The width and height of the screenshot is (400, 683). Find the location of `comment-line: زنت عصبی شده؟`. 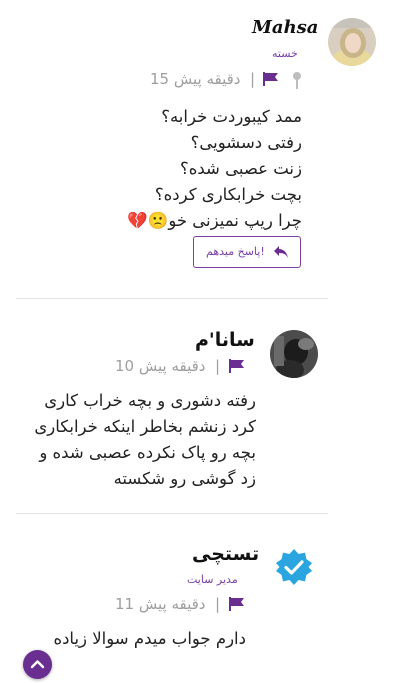

comment-line: زنت عصبی شده؟ is located at coordinates (240, 168).